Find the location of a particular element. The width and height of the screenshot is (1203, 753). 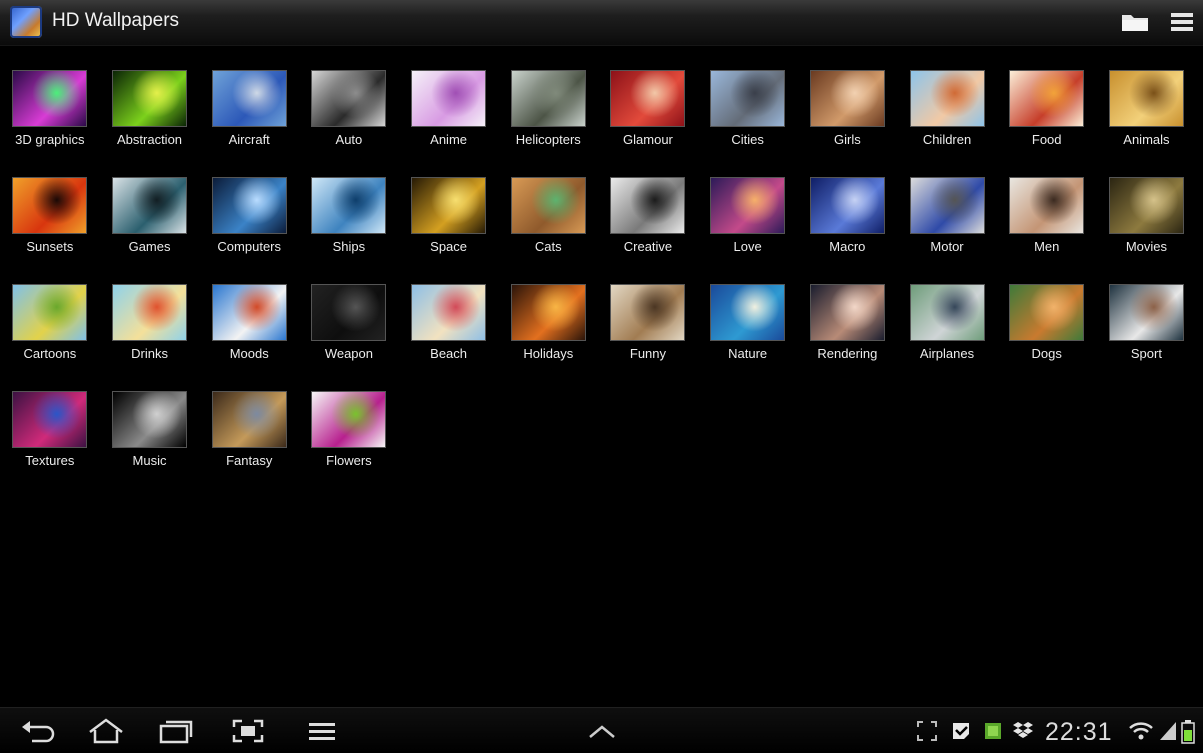

category-tile-sport: Sport is located at coordinates (1147, 325).